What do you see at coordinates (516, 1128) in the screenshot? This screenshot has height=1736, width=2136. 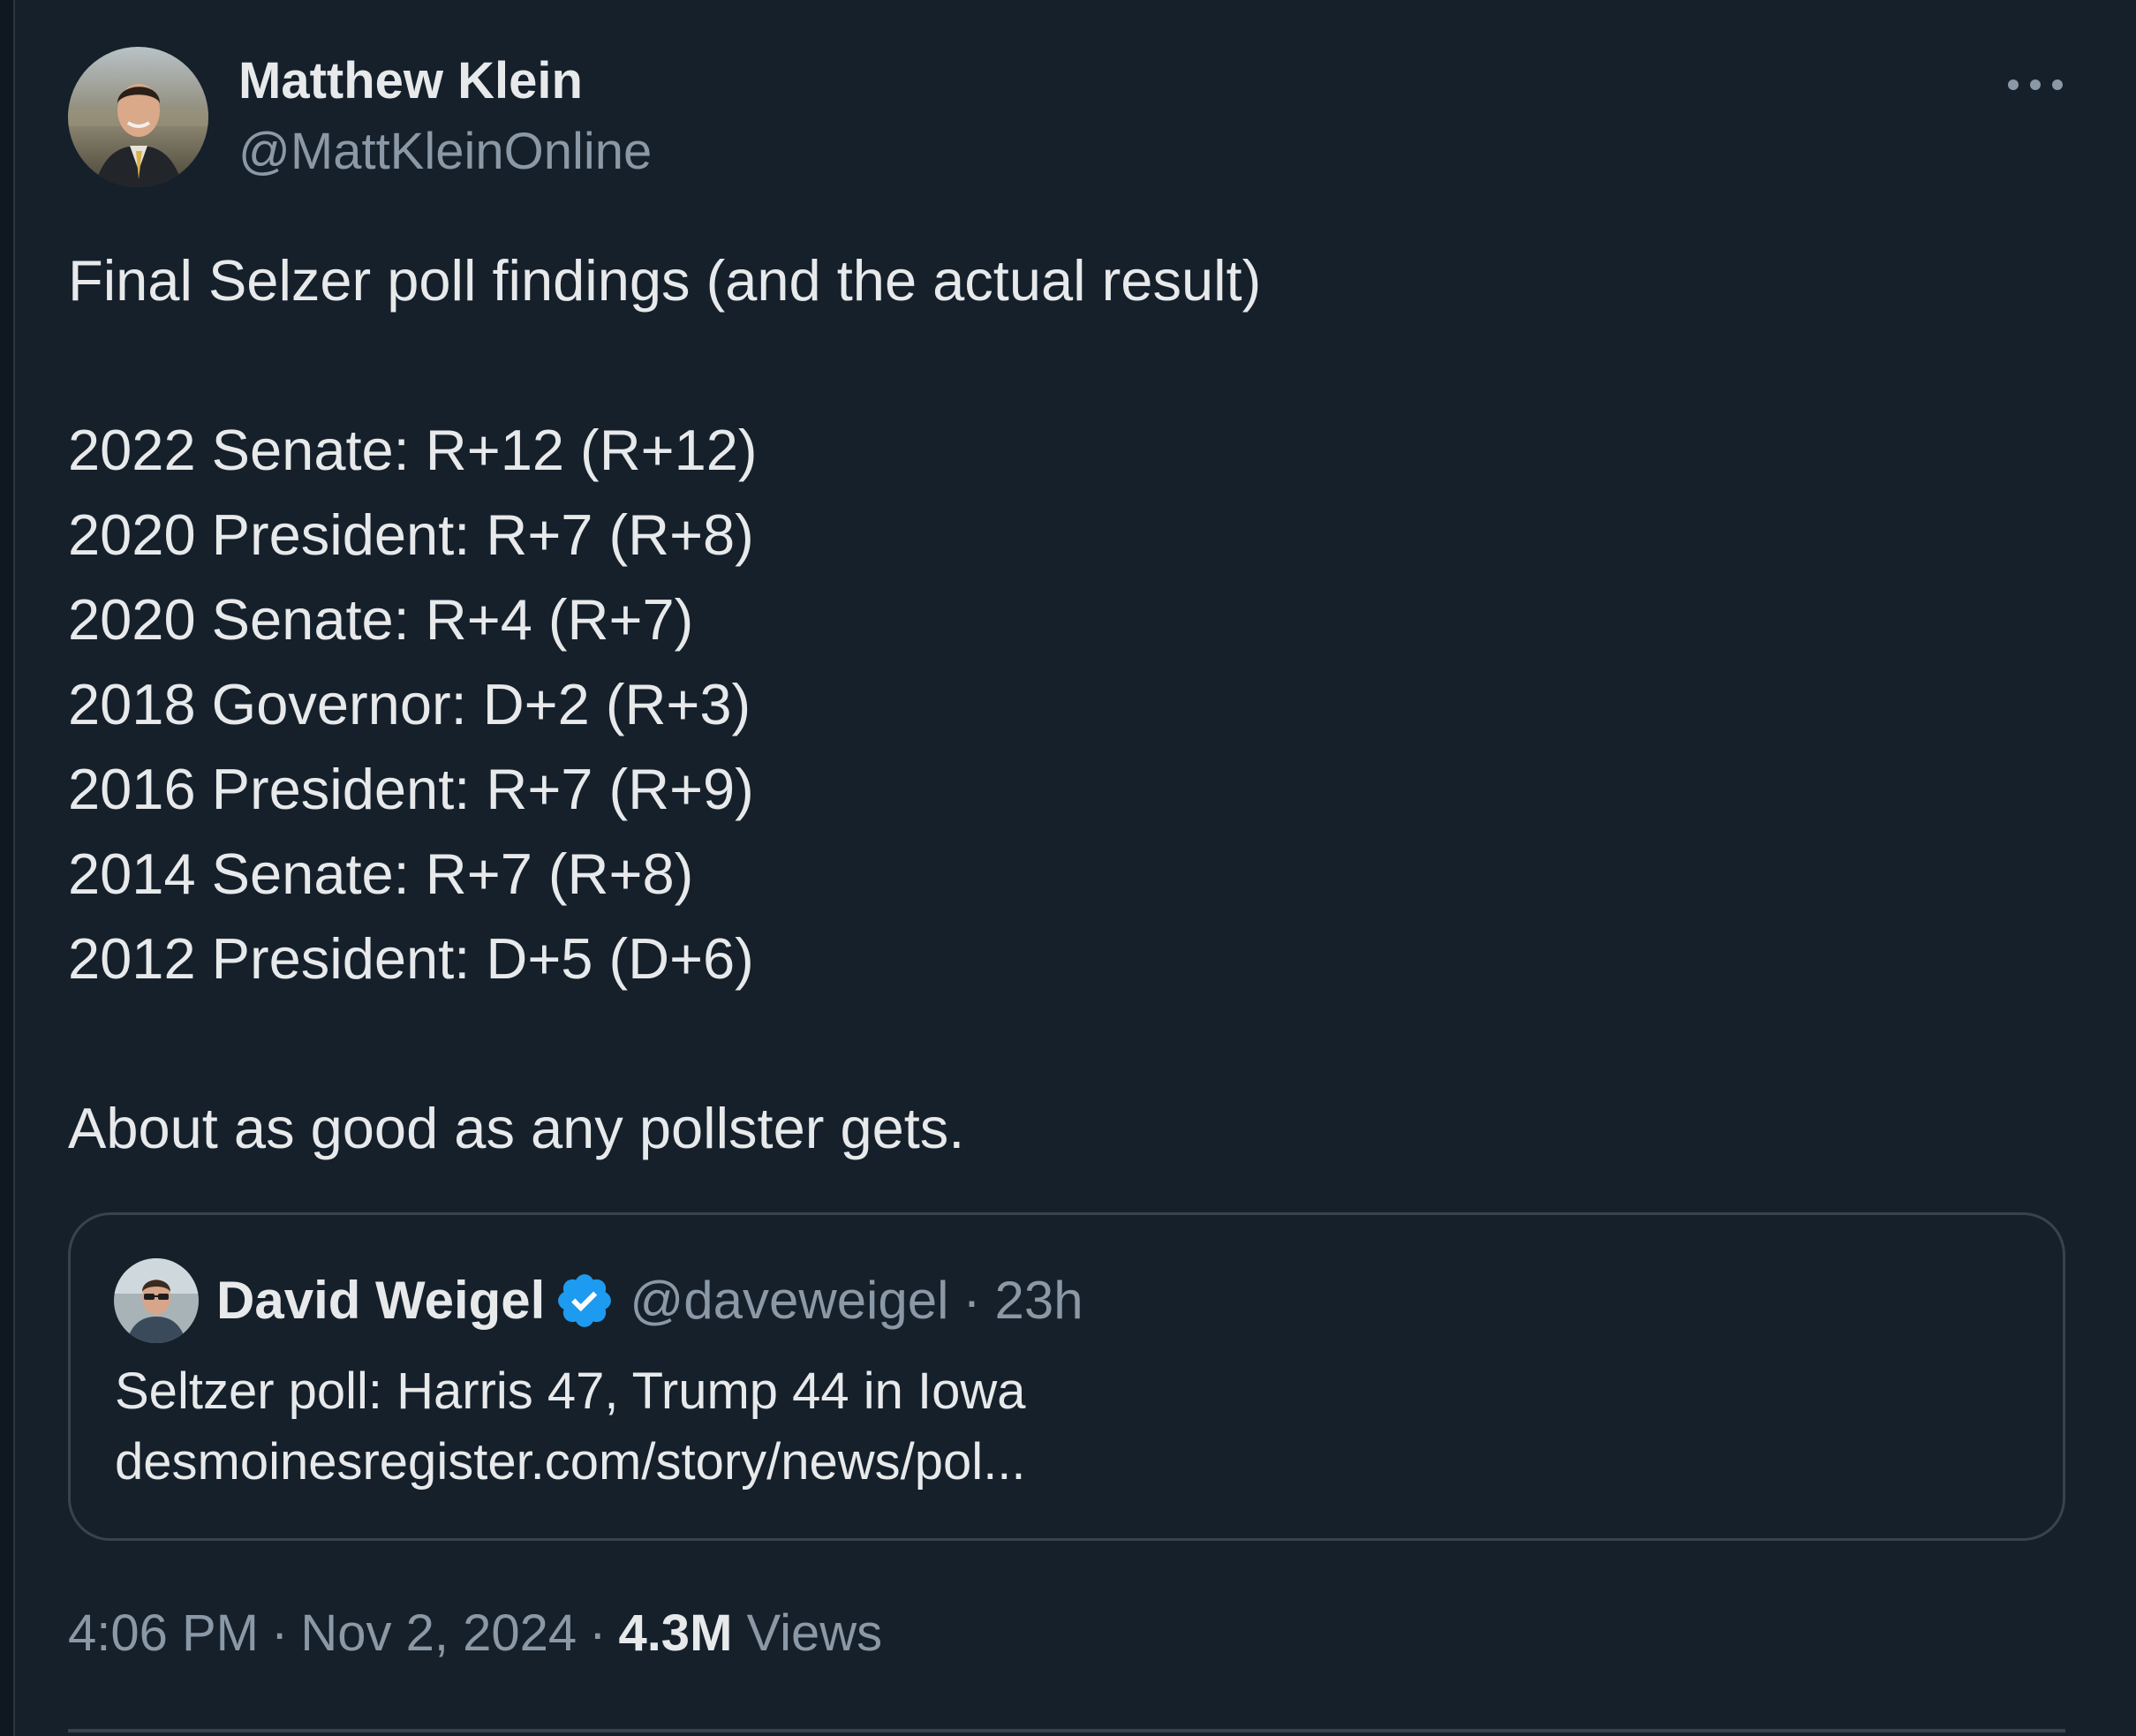 I see `tweet-closing: About as good as any pollster gets.` at bounding box center [516, 1128].